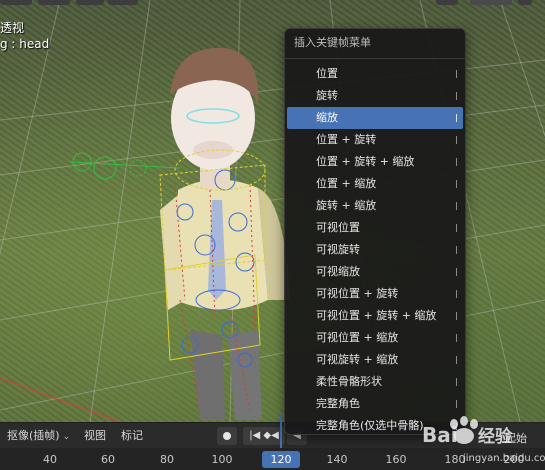 The height and width of the screenshot is (470, 545). What do you see at coordinates (95, 436) in the screenshot?
I see `view-menu: 视图` at bounding box center [95, 436].